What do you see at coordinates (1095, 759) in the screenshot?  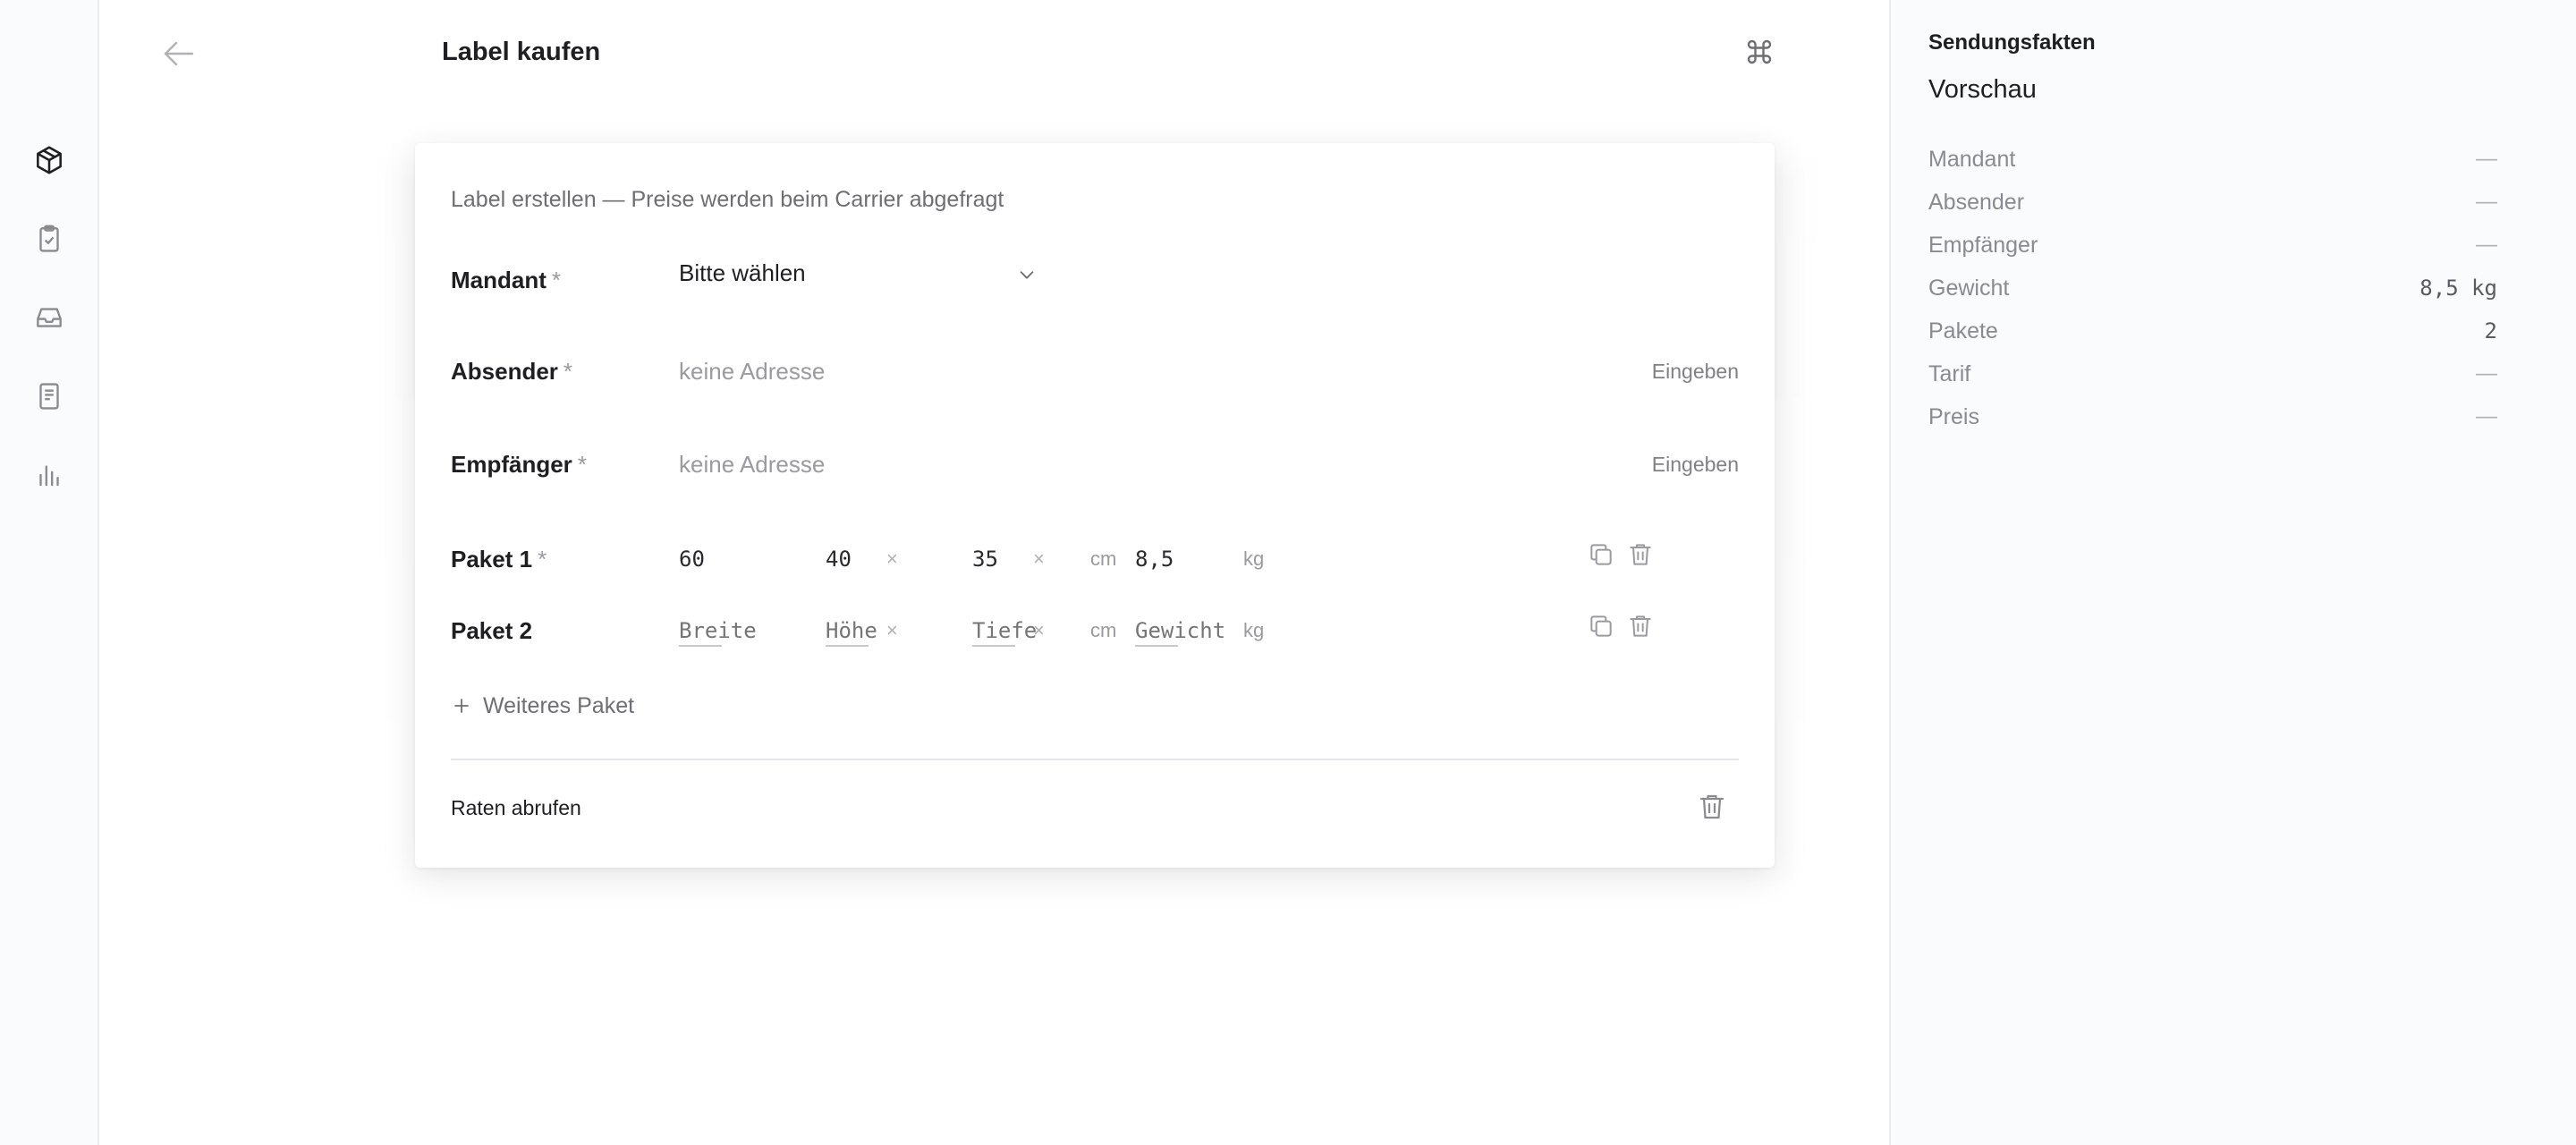 I see `divider` at bounding box center [1095, 759].